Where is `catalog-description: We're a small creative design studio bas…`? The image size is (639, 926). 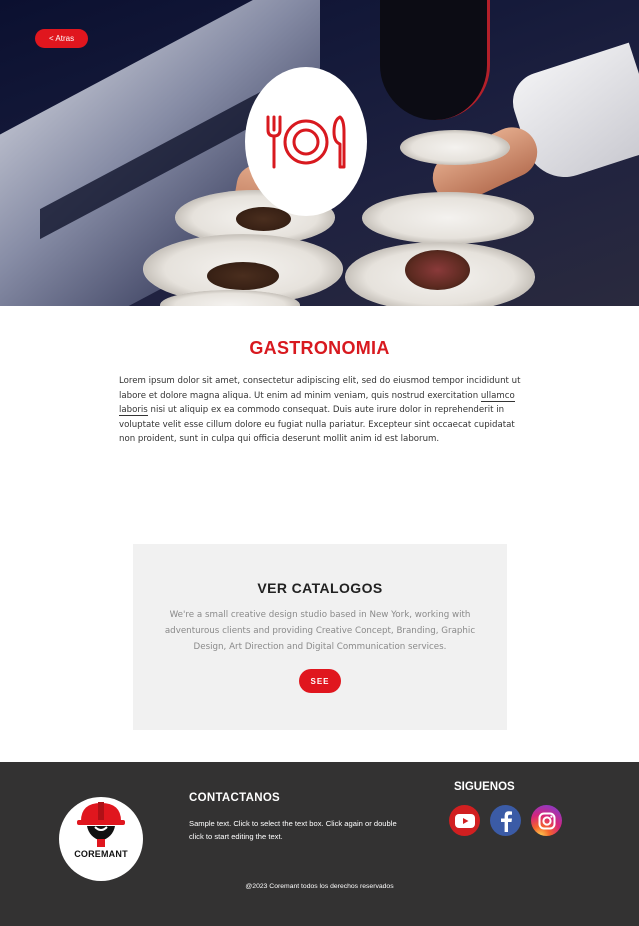
catalog-description: We're a small creative design studio bas… is located at coordinates (320, 631).